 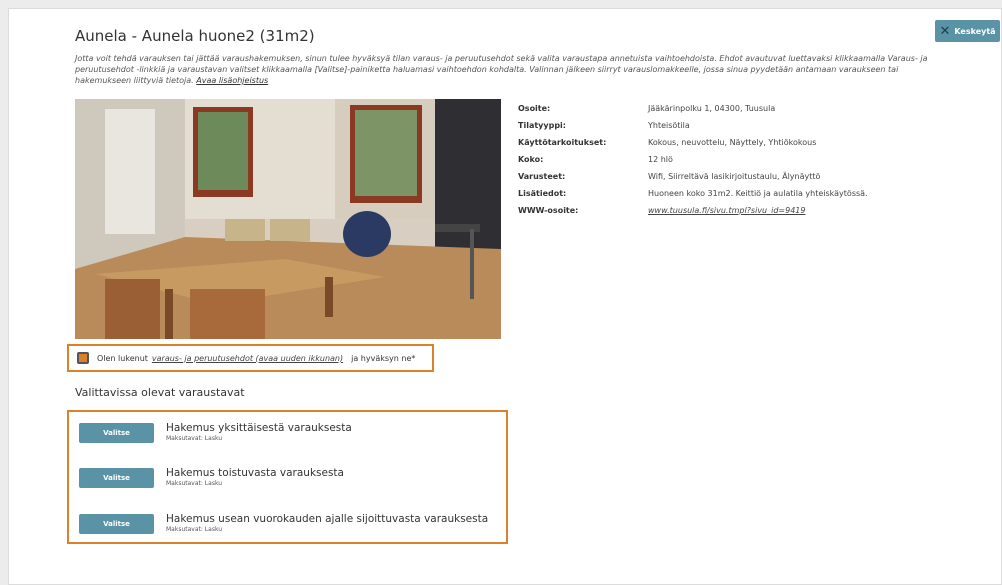 I want to click on detail-label: Koko:, so click(x=531, y=159).